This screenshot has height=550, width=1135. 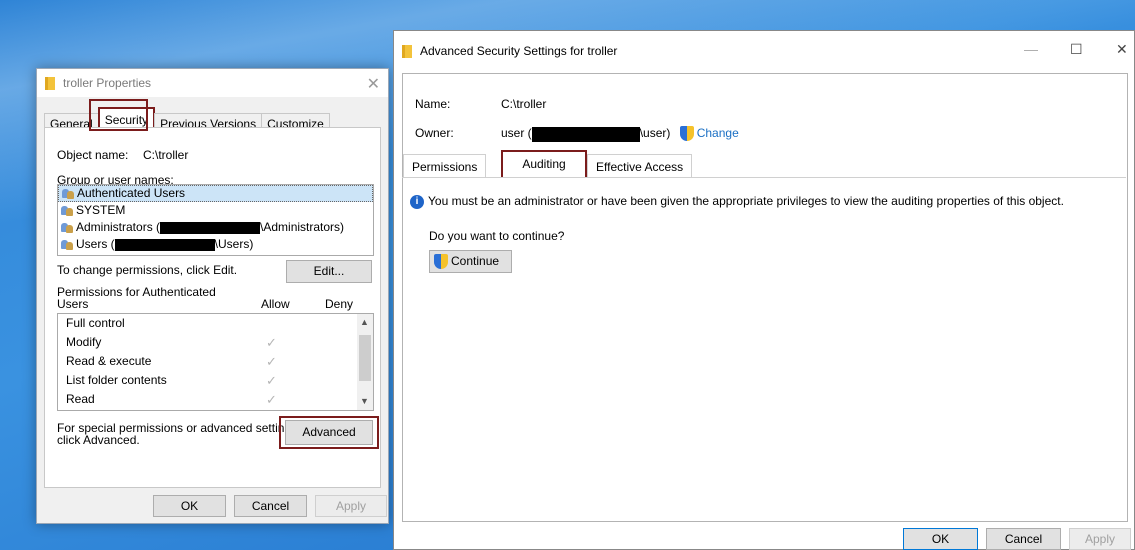 What do you see at coordinates (302, 227) in the screenshot?
I see `user-name-suffix: \Administrators)` at bounding box center [302, 227].